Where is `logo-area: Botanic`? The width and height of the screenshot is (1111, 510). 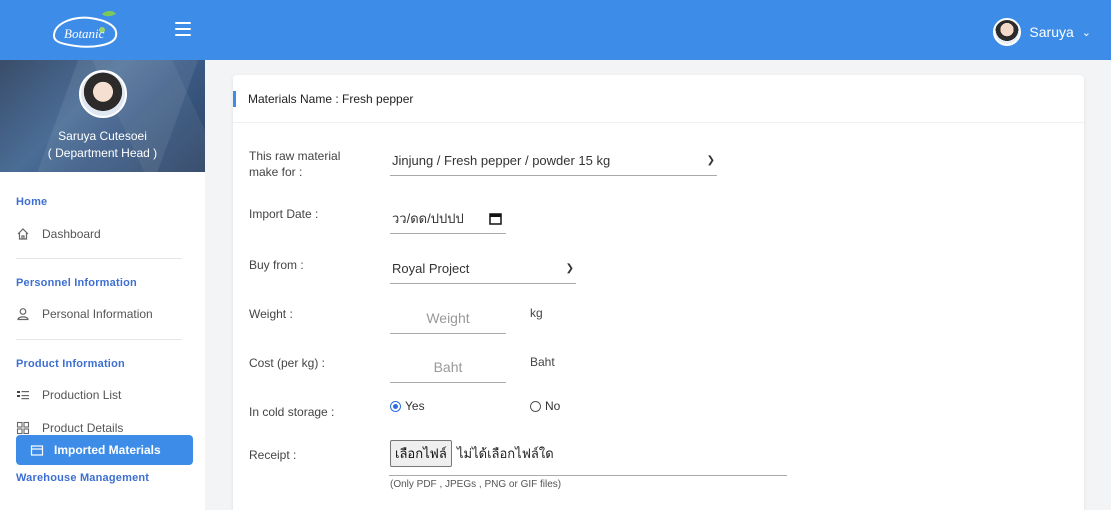
logo-area: Botanic is located at coordinates (102, 30).